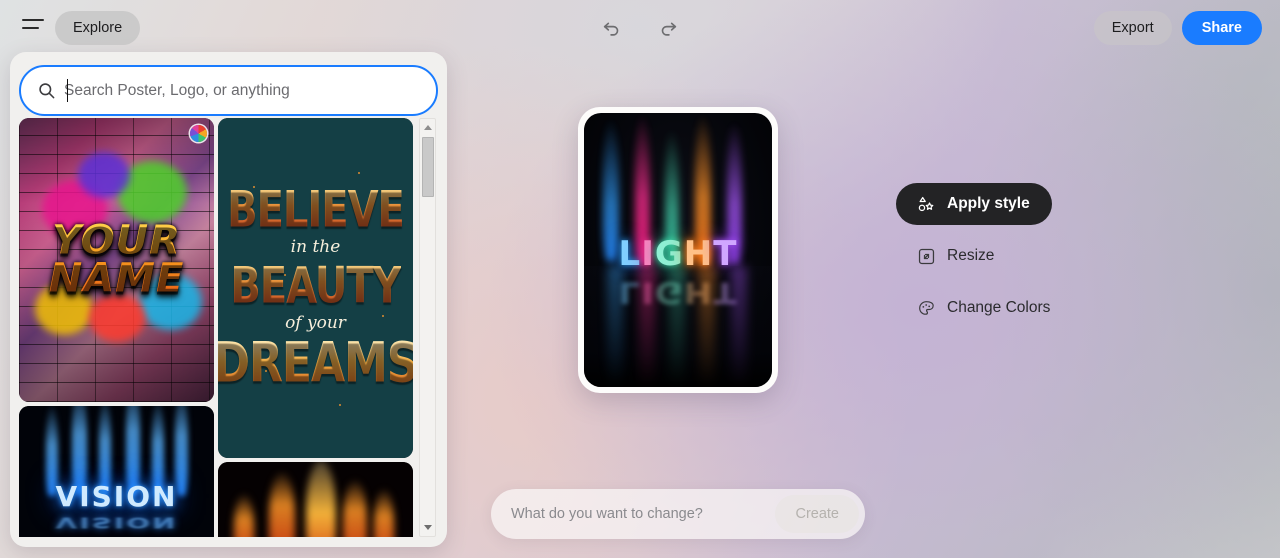 The width and height of the screenshot is (1280, 558). What do you see at coordinates (428, 167) in the screenshot?
I see `scrollbar-thumb` at bounding box center [428, 167].